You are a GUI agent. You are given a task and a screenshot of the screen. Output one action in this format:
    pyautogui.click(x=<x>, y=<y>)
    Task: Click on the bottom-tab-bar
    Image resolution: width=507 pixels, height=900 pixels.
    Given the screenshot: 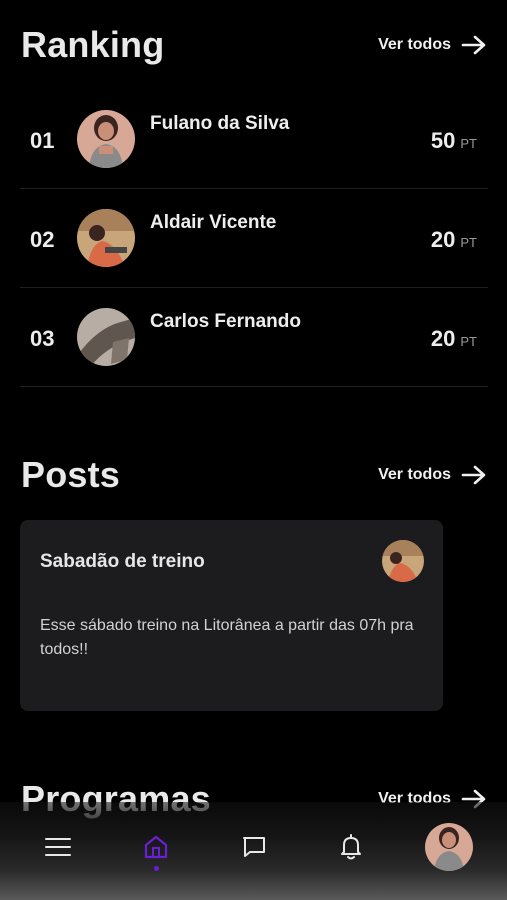 What is the action you would take?
    pyautogui.click(x=253, y=851)
    